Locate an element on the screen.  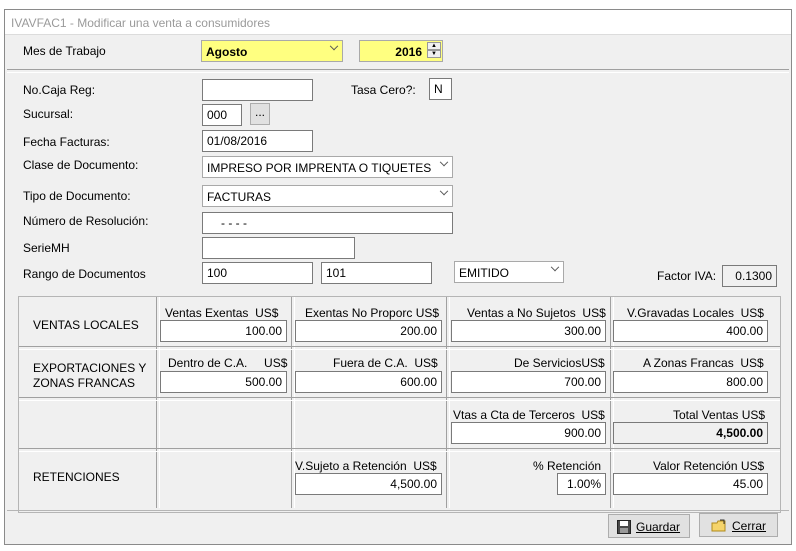
factor-label: Factor IVA: is located at coordinates (687, 276).